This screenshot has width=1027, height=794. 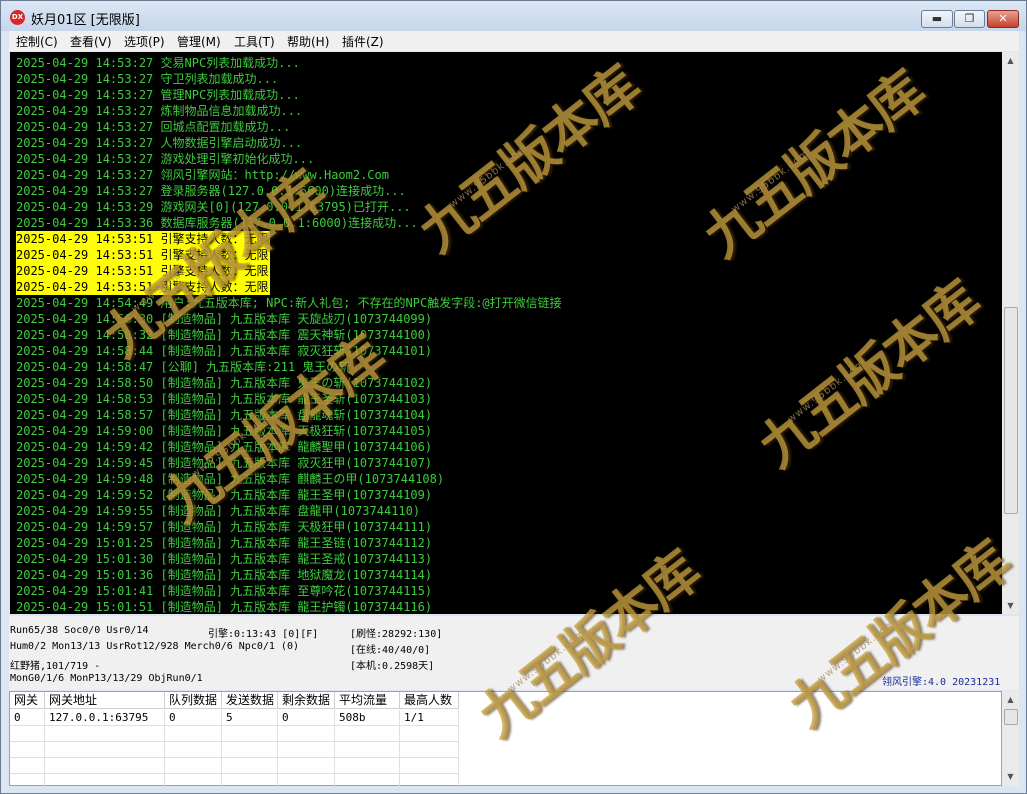 I want to click on status-run: Run65/38 Soc0/0 Usr0/14, so click(x=79, y=630).